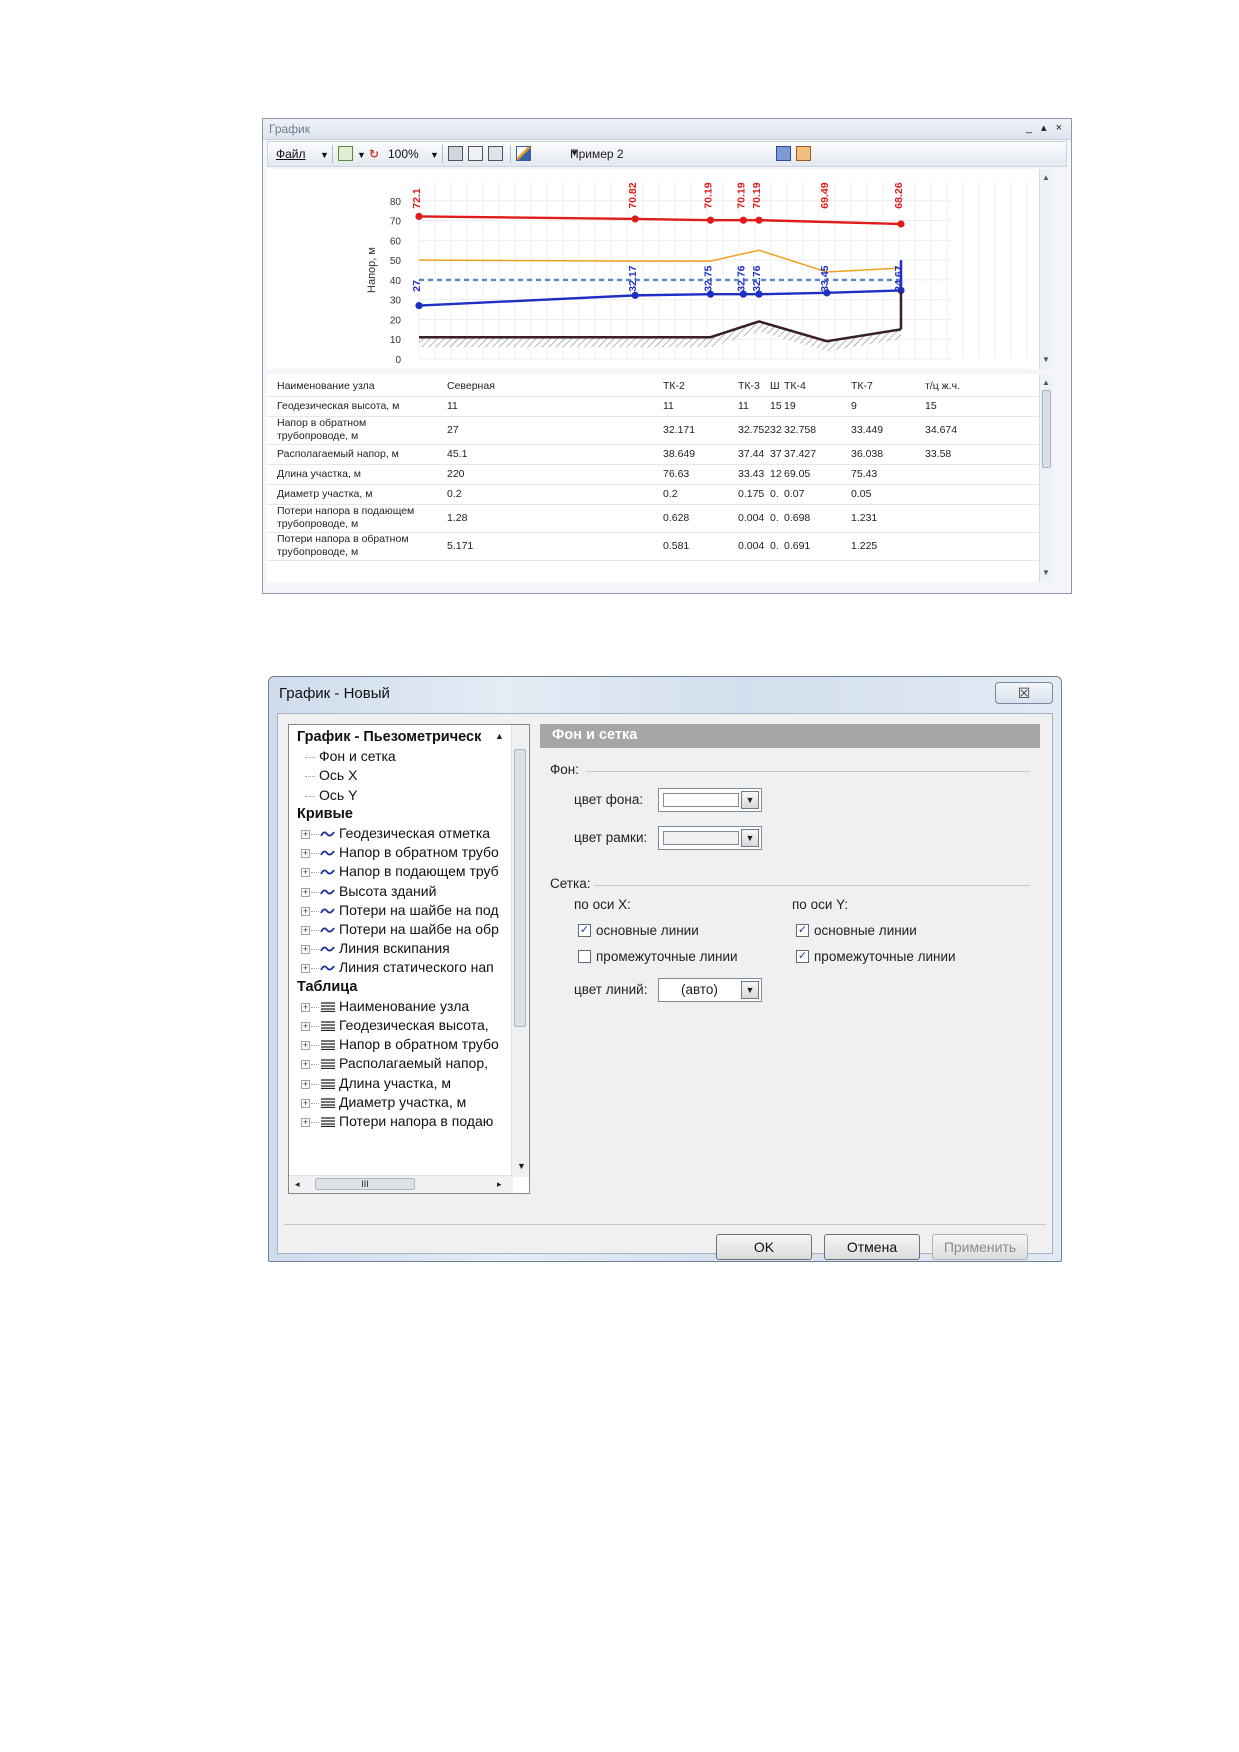 The width and height of the screenshot is (1239, 1752). Describe the element at coordinates (475, 153) in the screenshot. I see `print-preview-icon` at that location.